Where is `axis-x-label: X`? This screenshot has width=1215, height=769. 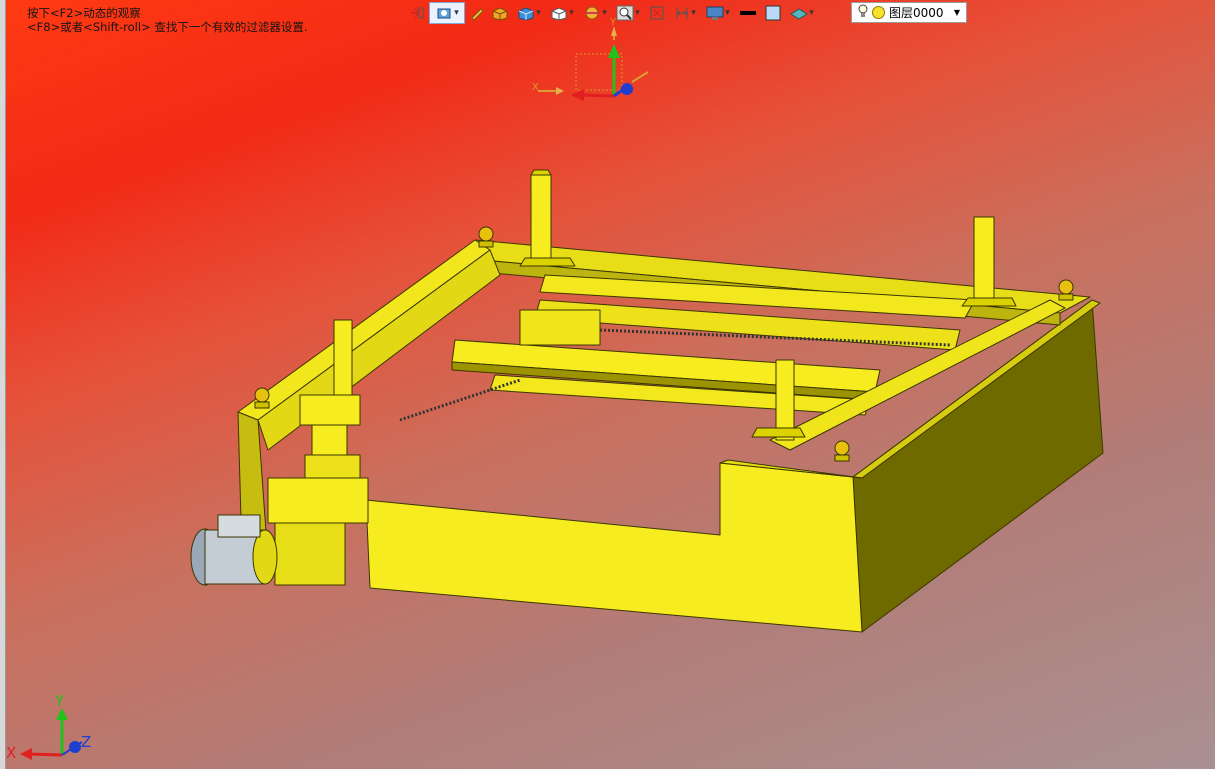
axis-x-label: X is located at coordinates (11, 753).